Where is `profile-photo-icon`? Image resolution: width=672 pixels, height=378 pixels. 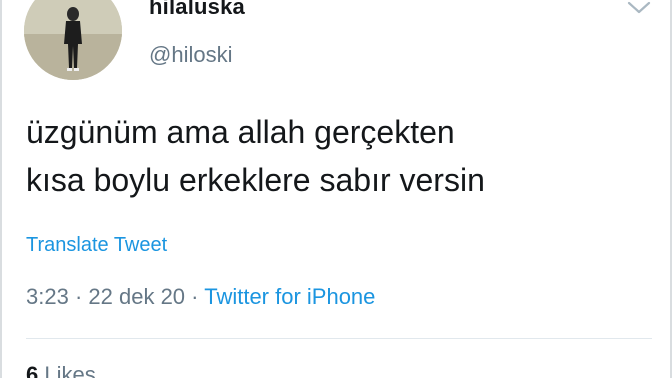 profile-photo-icon is located at coordinates (73, 40).